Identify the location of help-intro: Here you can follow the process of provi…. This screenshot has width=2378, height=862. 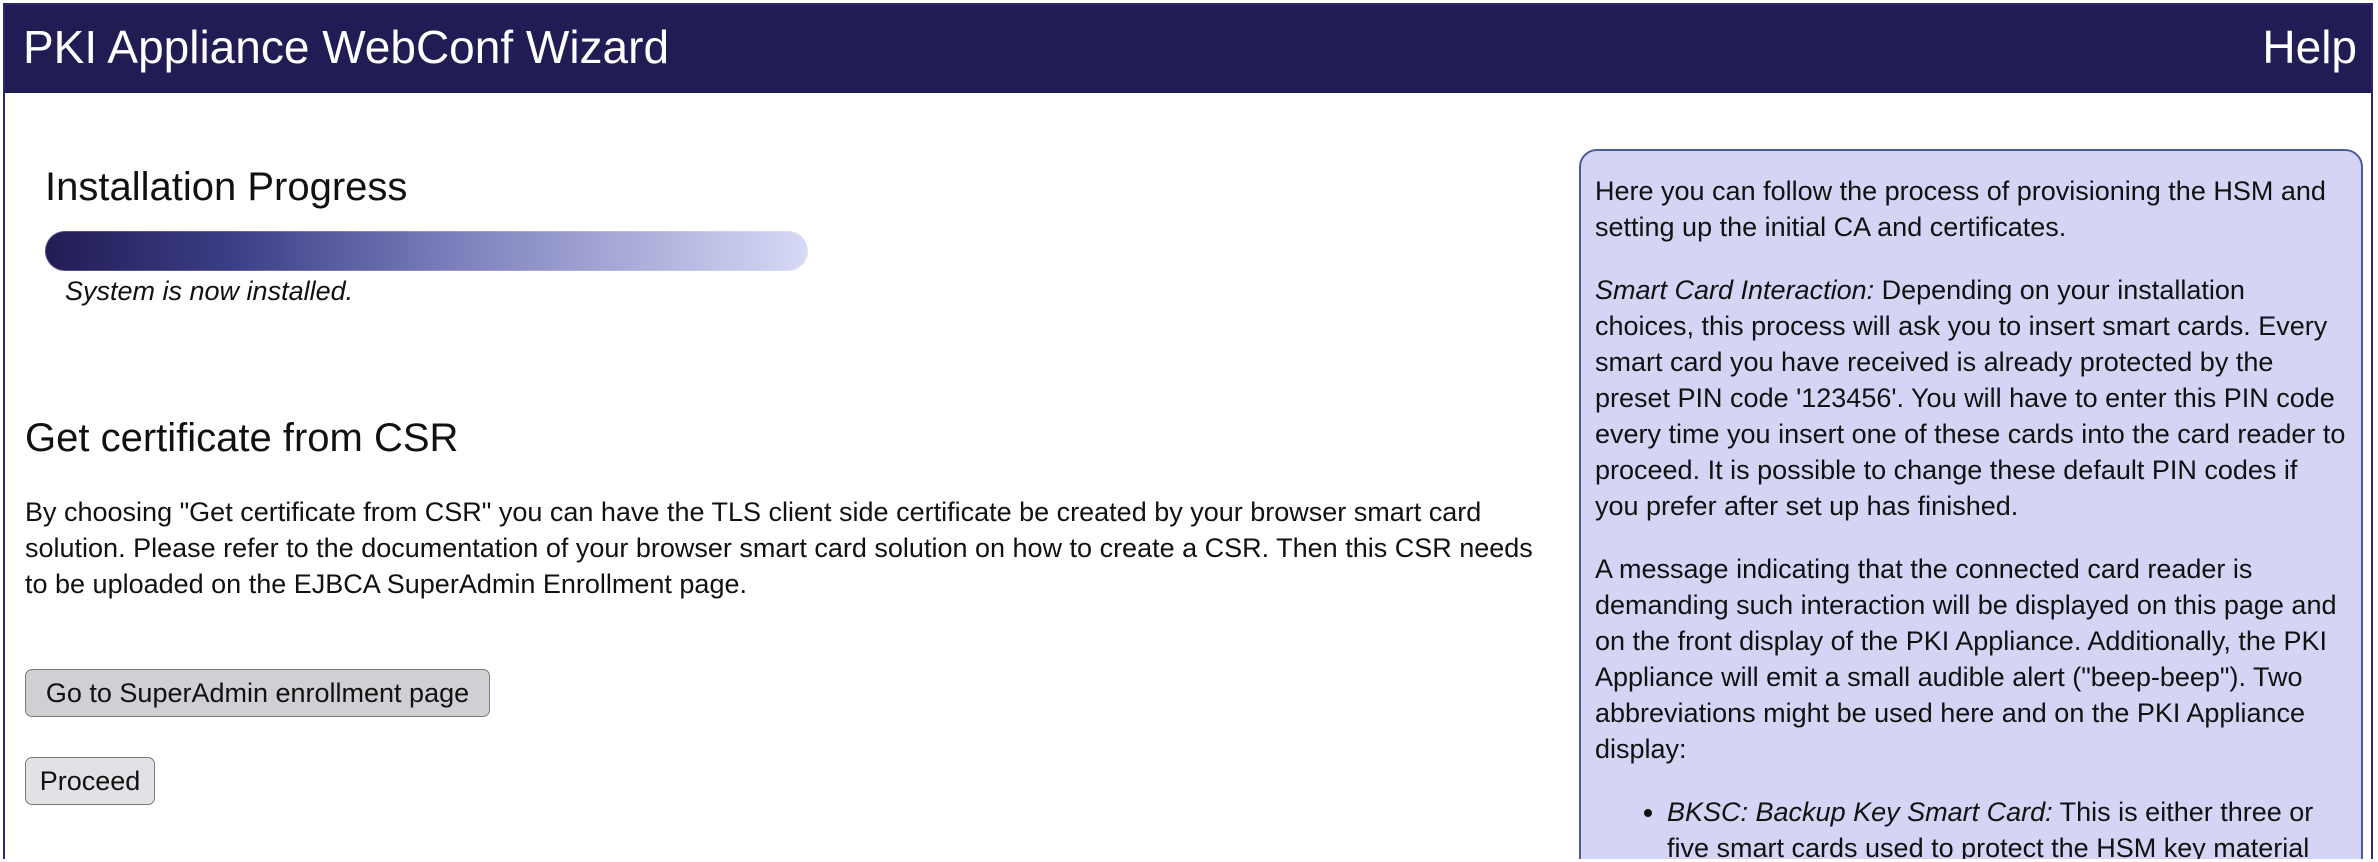
(1960, 209).